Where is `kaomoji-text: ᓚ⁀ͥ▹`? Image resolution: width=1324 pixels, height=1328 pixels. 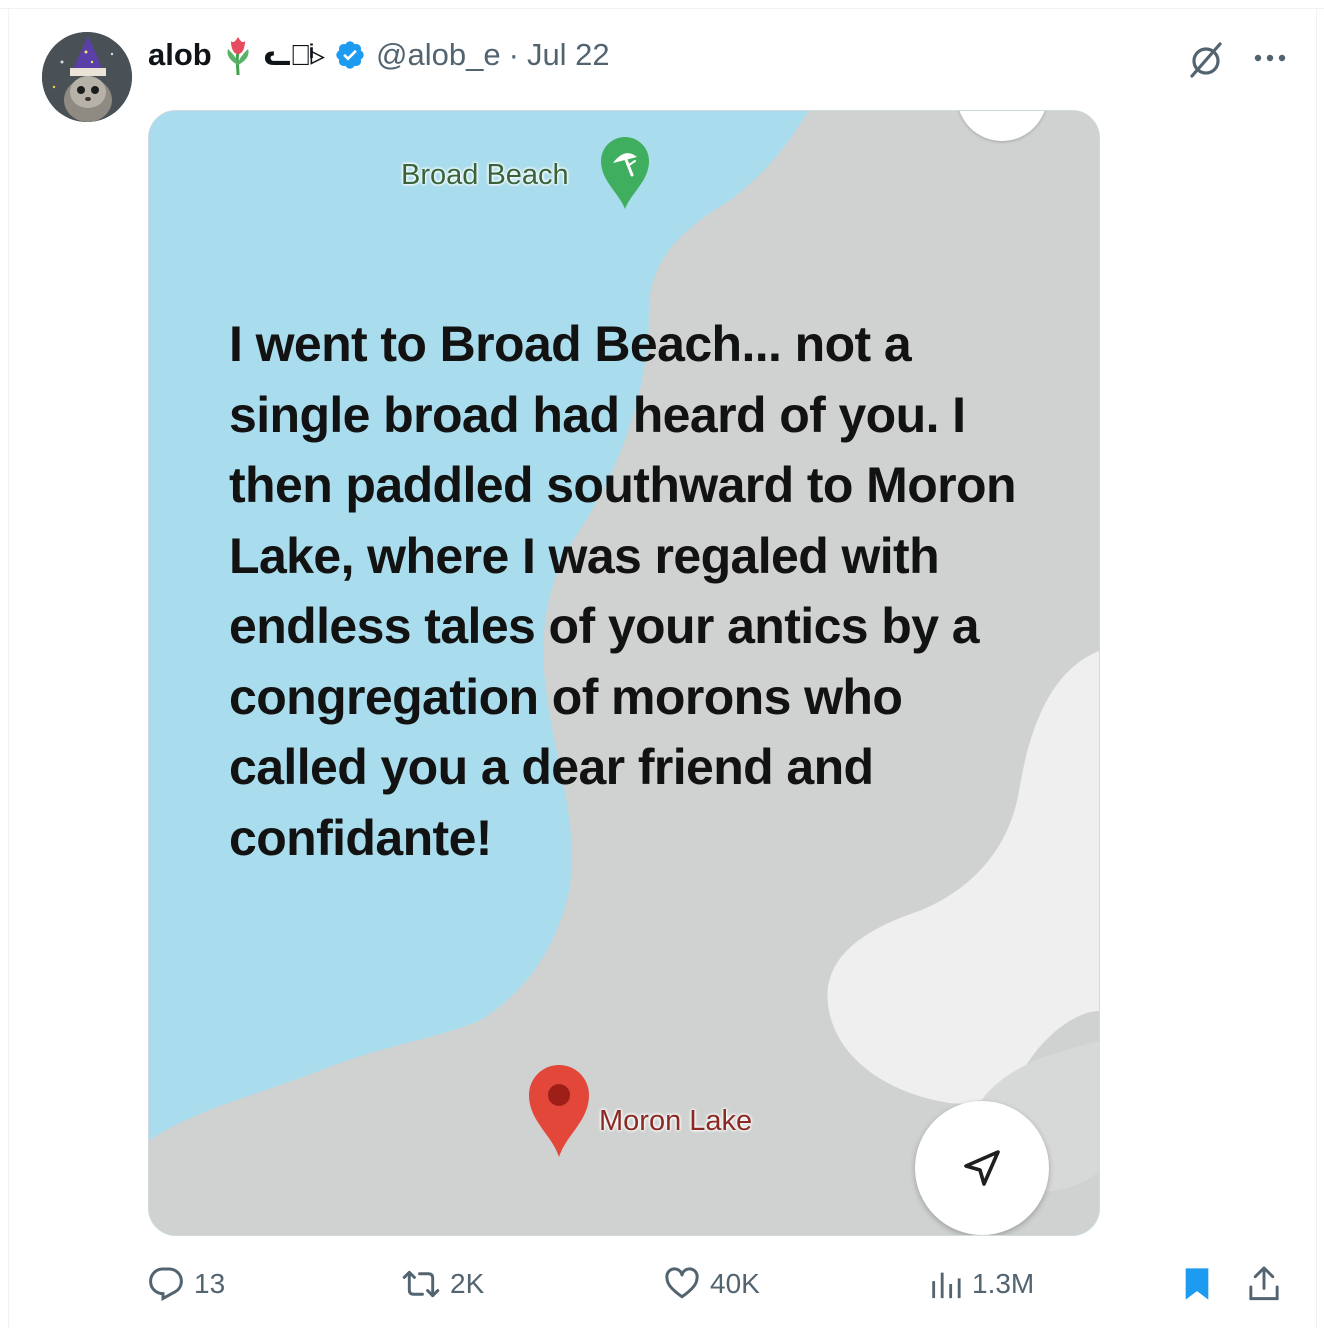
kaomoji-text: ᓚ⁀ͥ▹ is located at coordinates (294, 55).